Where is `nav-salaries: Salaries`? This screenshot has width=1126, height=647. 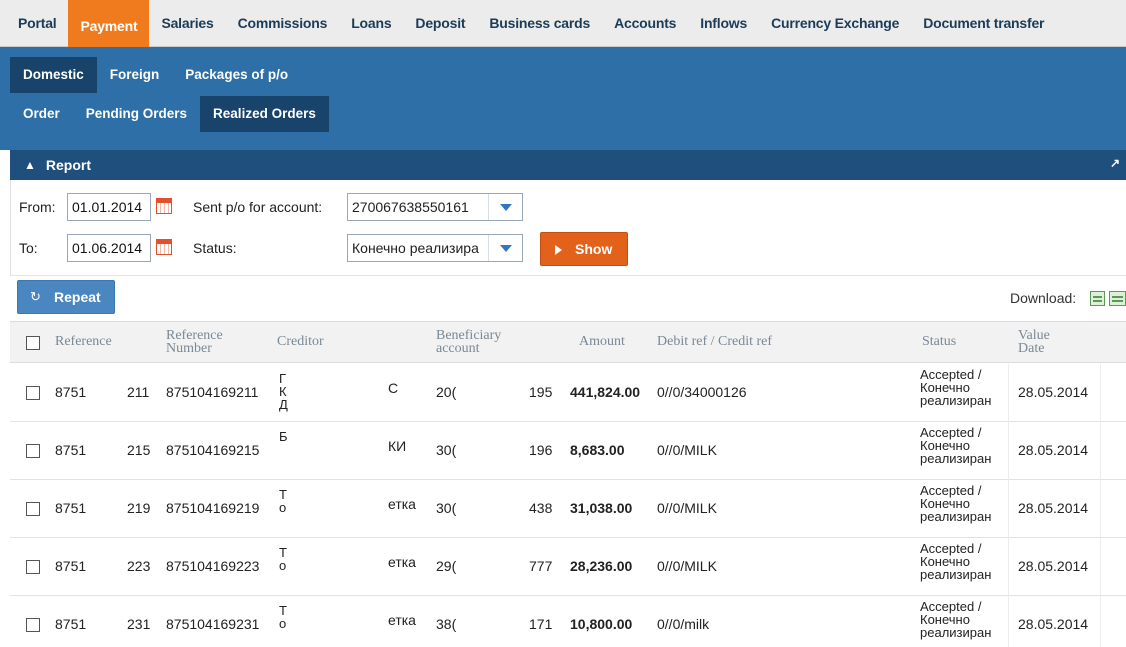
nav-salaries: Salaries is located at coordinates (187, 23).